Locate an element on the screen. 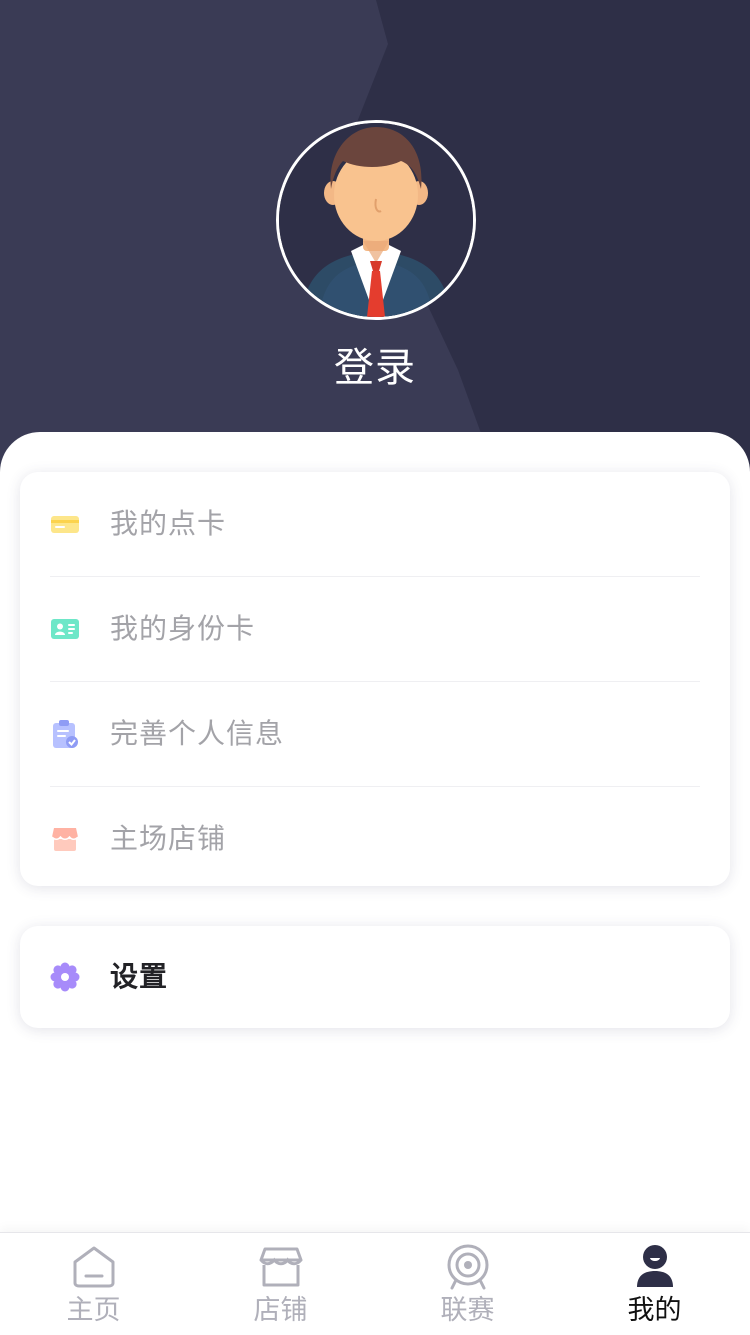  clipboard-check-icon is located at coordinates (65, 734).